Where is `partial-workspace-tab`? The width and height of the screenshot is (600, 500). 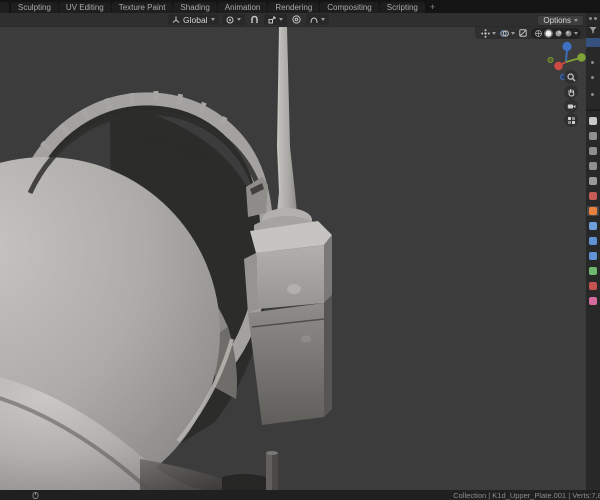
partial-workspace-tab is located at coordinates (4, 7).